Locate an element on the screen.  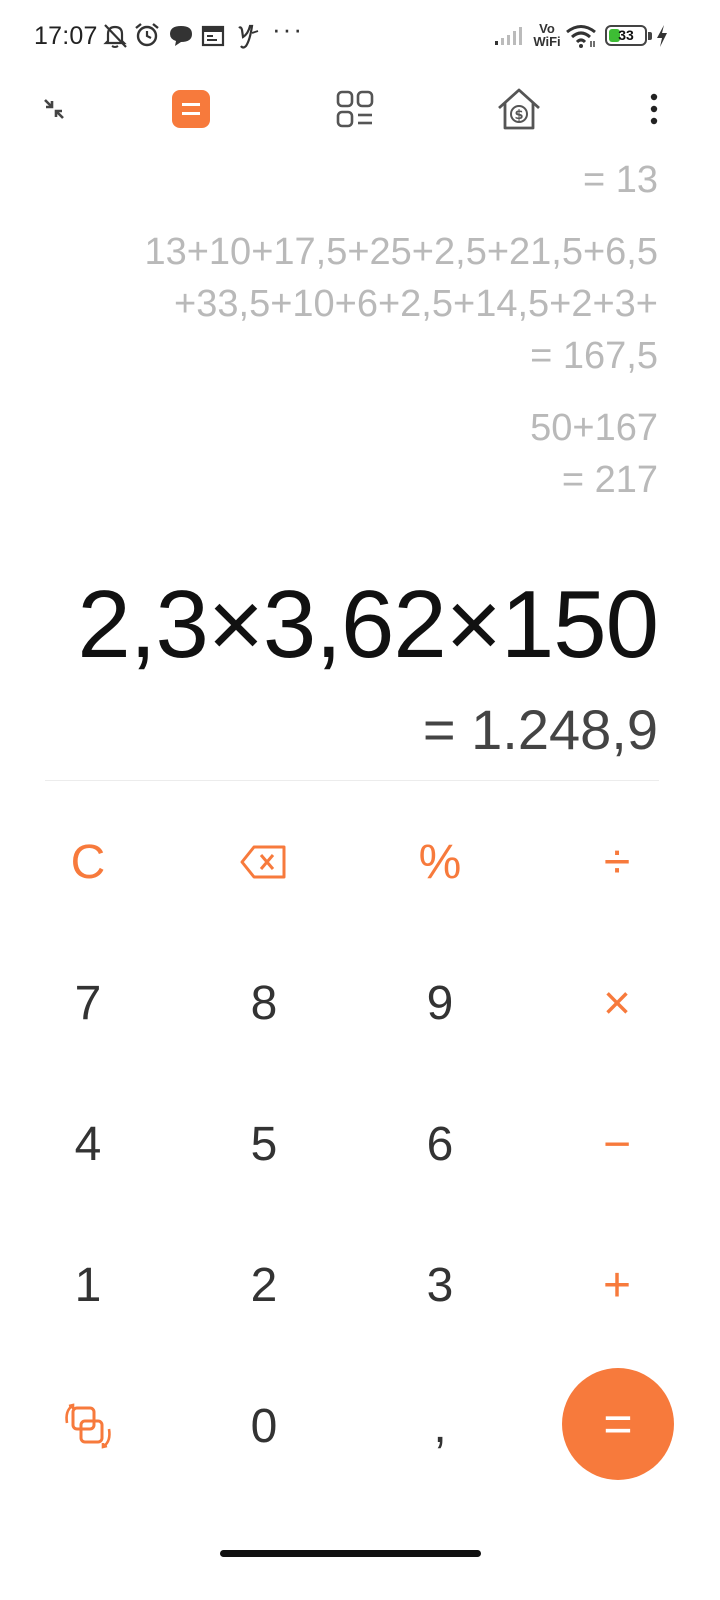
result-display: = 1.248,9 is located at coordinates (540, 730).